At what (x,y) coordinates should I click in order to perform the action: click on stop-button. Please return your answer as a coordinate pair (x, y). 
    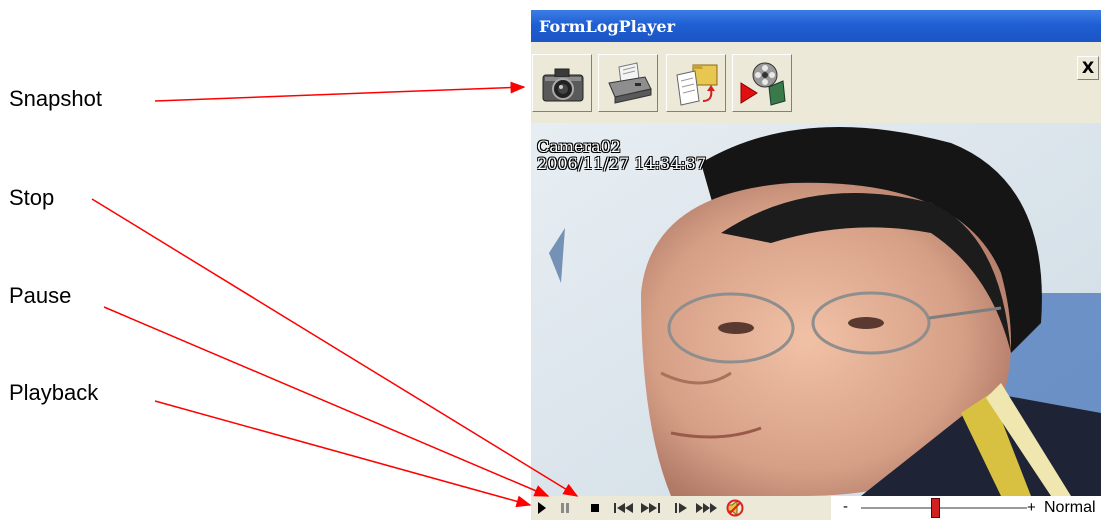
    Looking at the image, I should click on (595, 508).